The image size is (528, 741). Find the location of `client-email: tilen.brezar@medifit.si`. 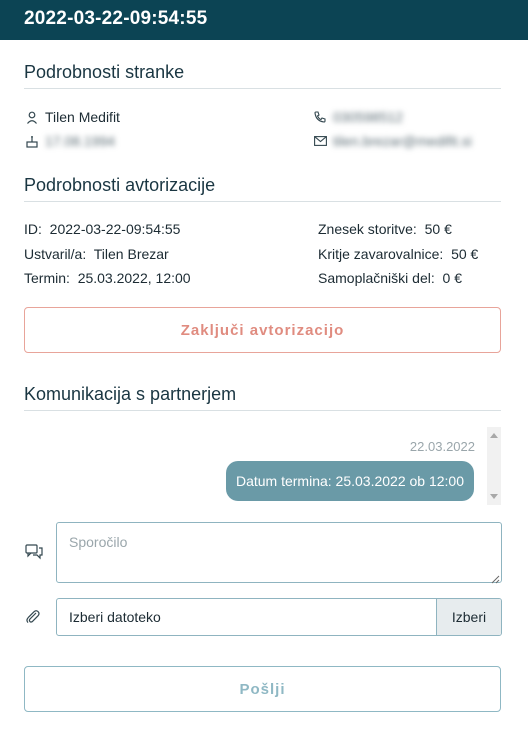

client-email: tilen.brezar@medifit.si is located at coordinates (402, 141).